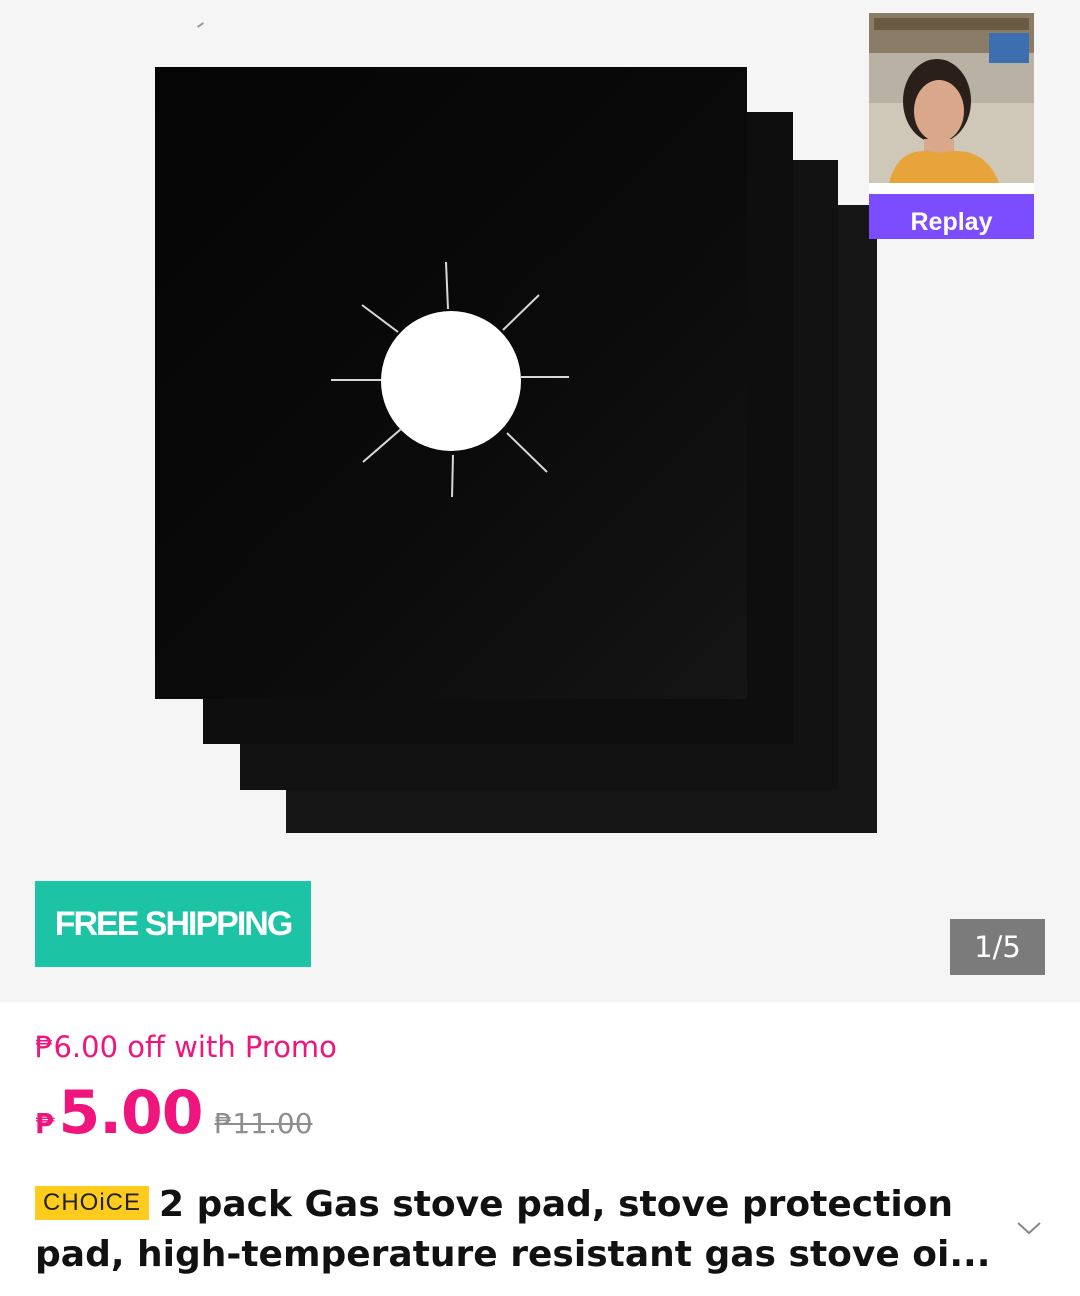  What do you see at coordinates (1029, 1228) in the screenshot?
I see `chevron-down-icon` at bounding box center [1029, 1228].